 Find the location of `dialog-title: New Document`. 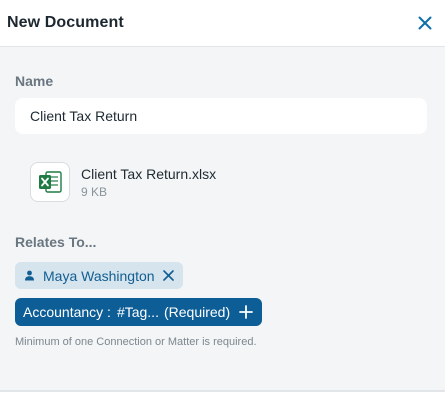

dialog-title: New Document is located at coordinates (65, 22).